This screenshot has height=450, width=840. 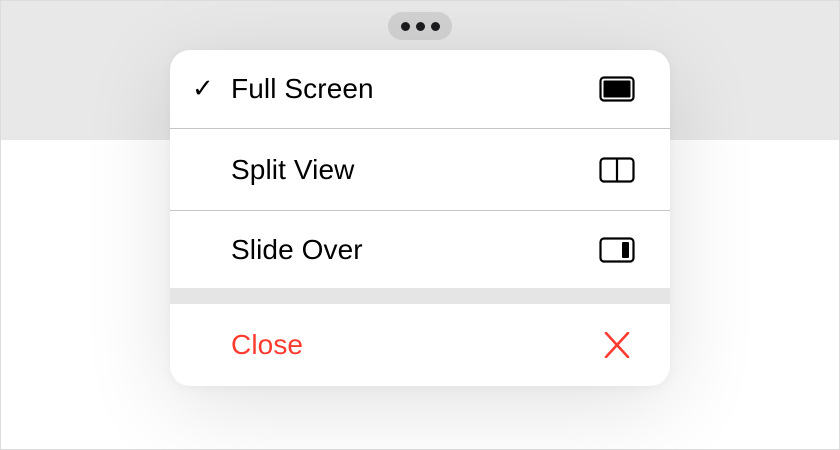 What do you see at coordinates (420, 89) in the screenshot?
I see `menu-item-full-screen: ✓ Full Screen` at bounding box center [420, 89].